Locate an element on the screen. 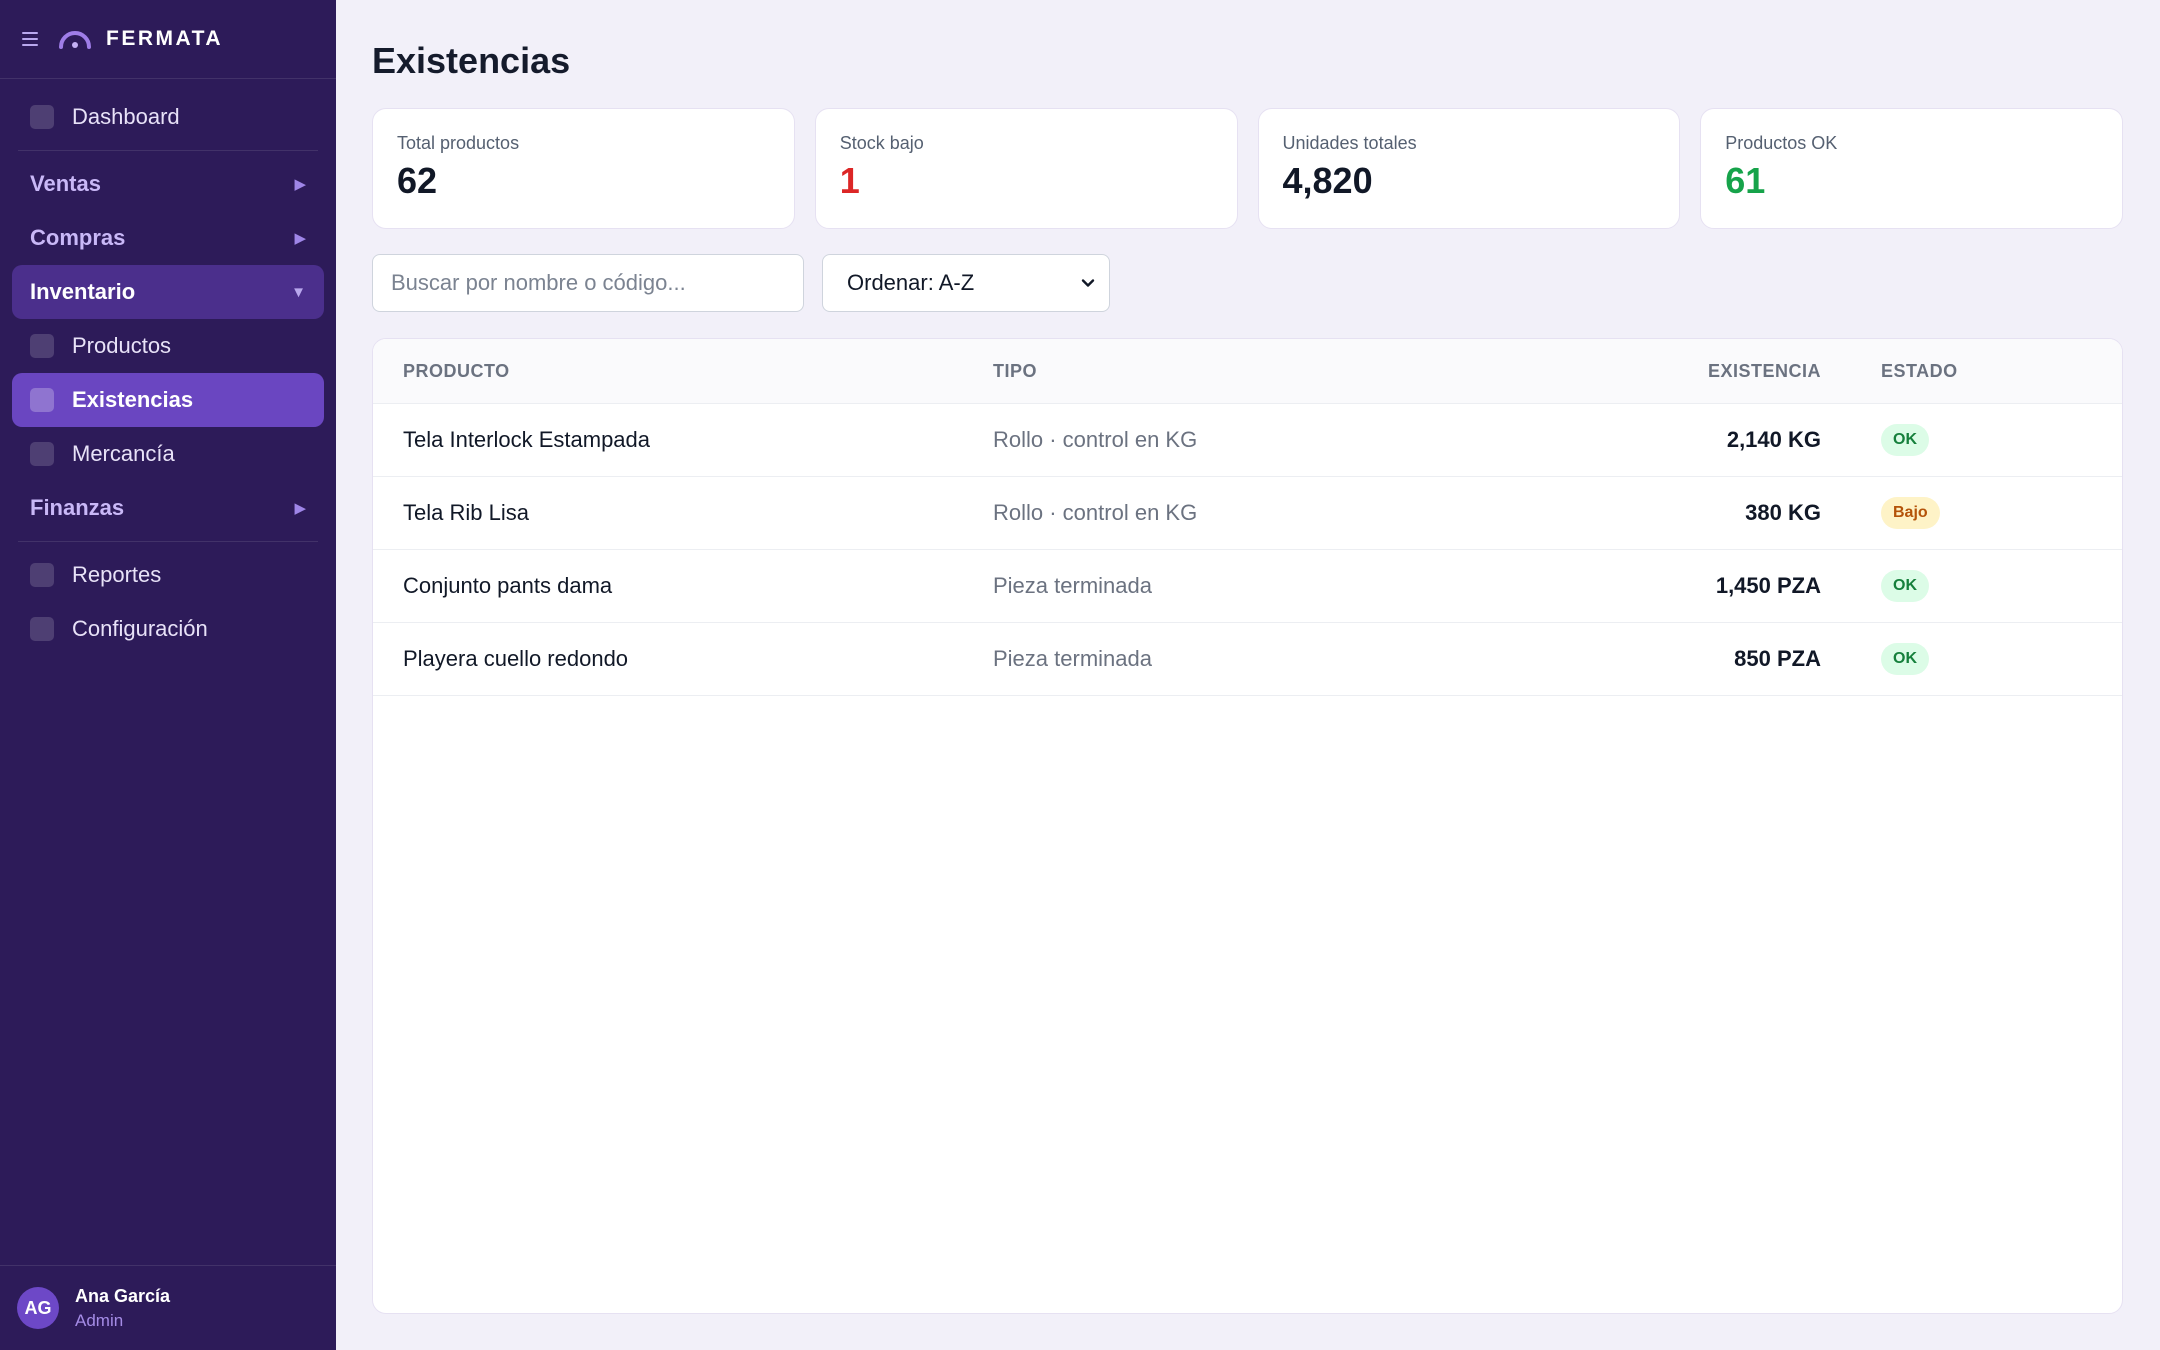 This screenshot has height=1350, width=2160. brand-name: FERMATA is located at coordinates (165, 38).